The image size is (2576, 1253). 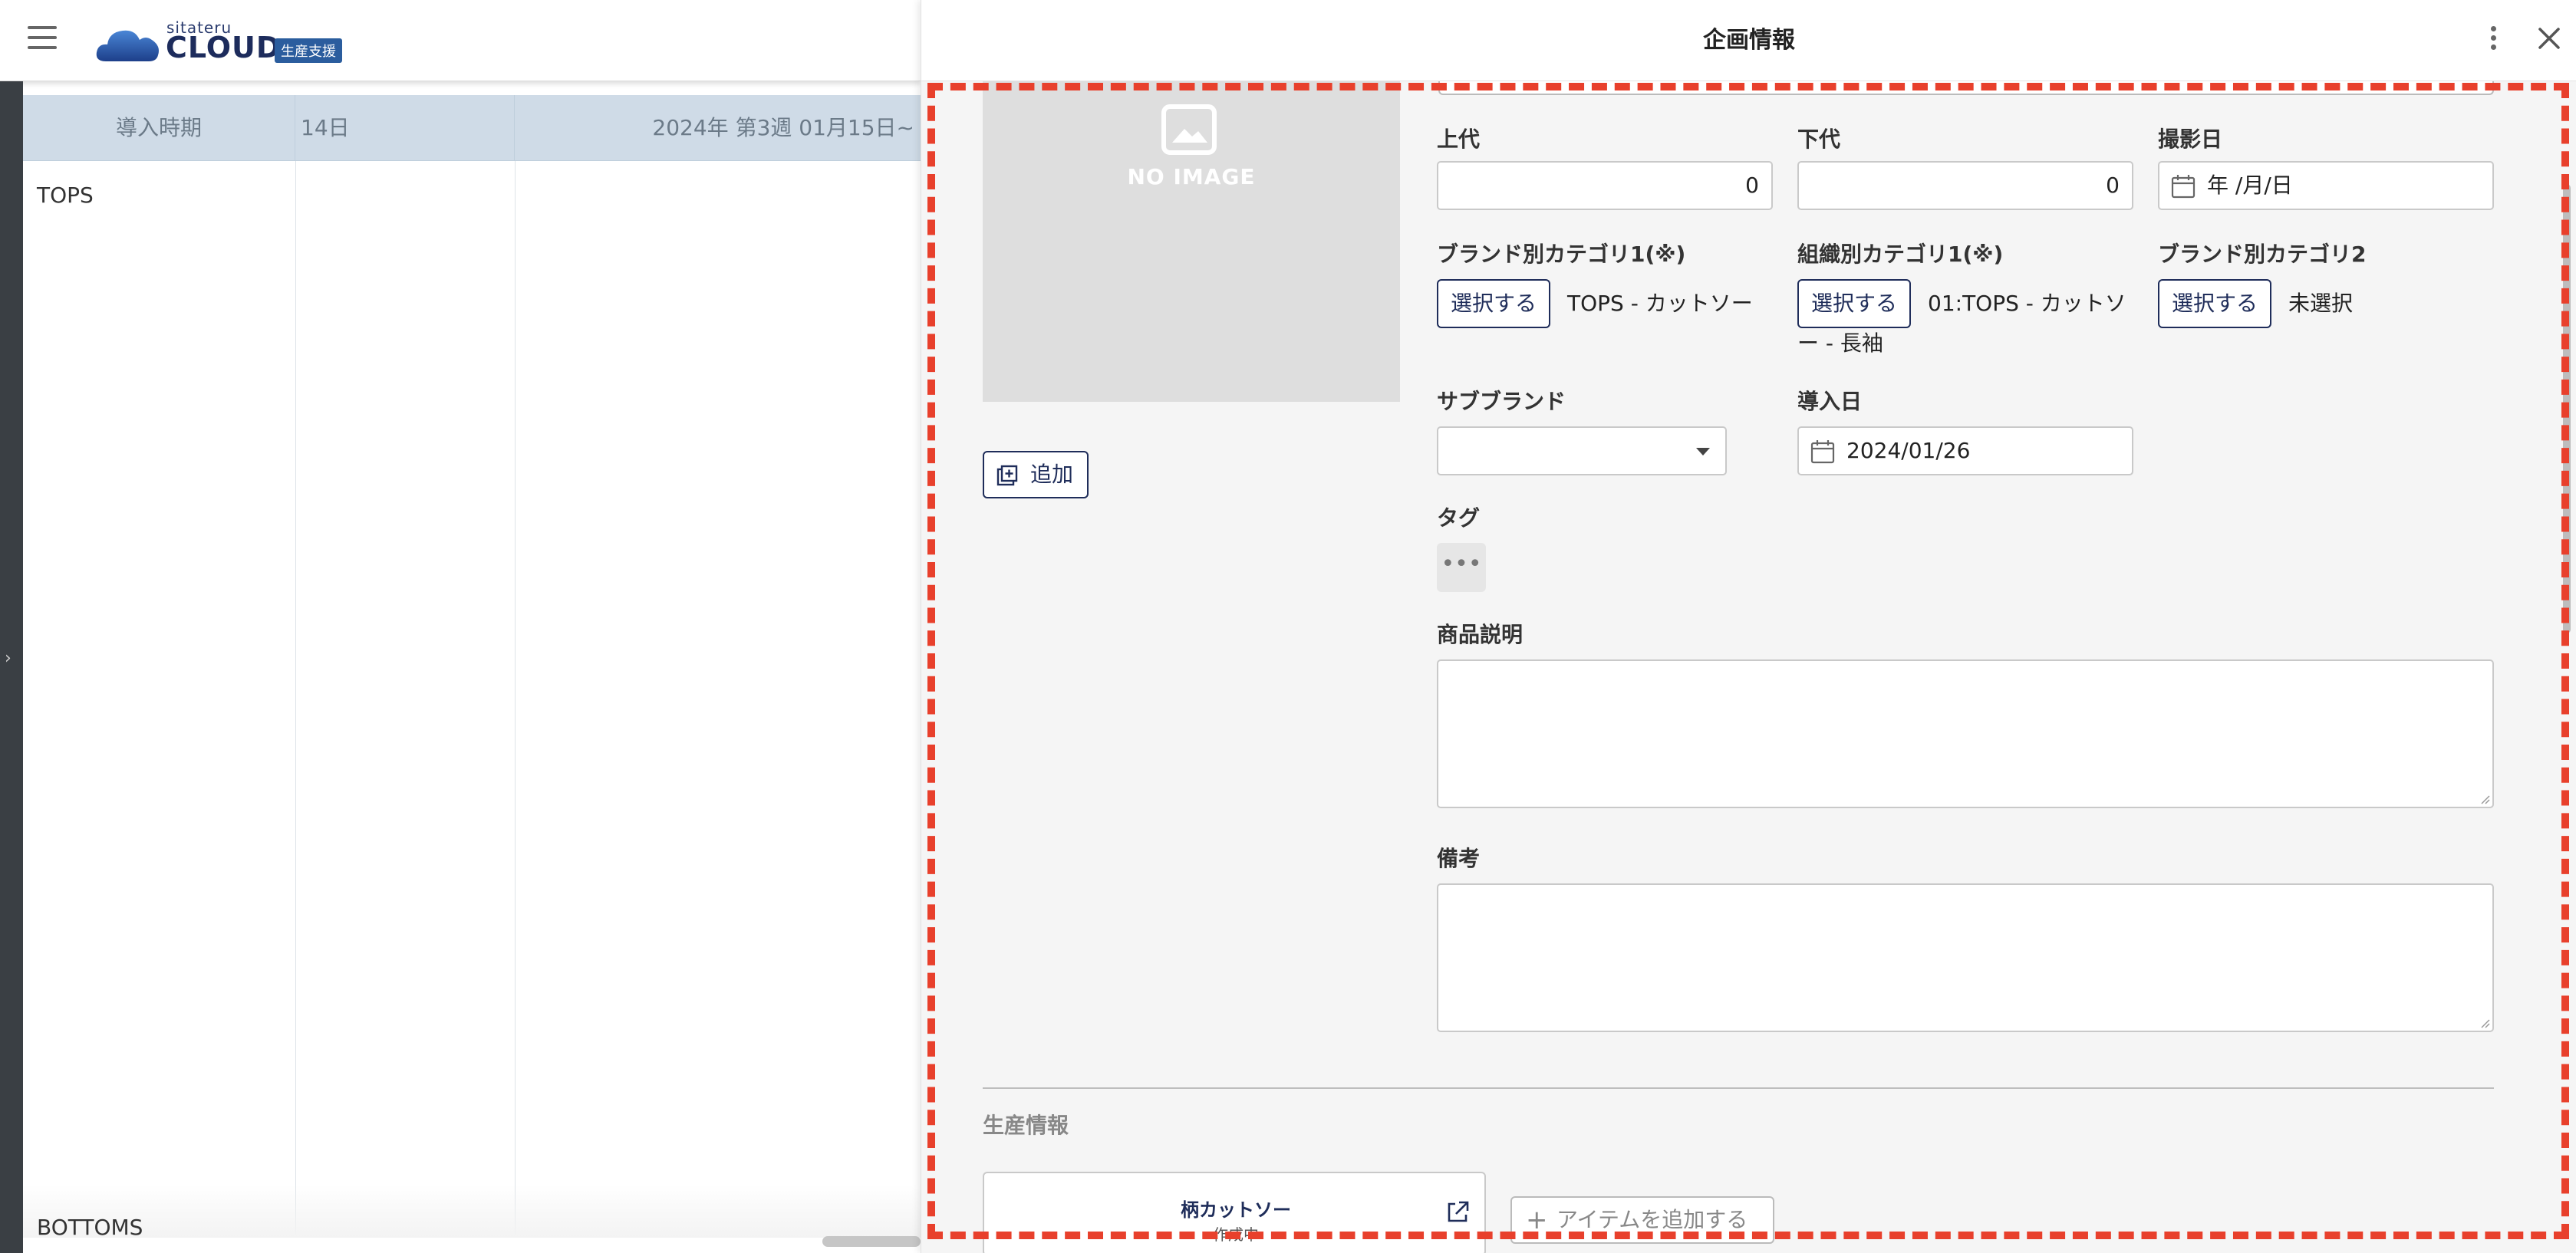 I want to click on shoot-date-label: 撮影日, so click(x=2190, y=139).